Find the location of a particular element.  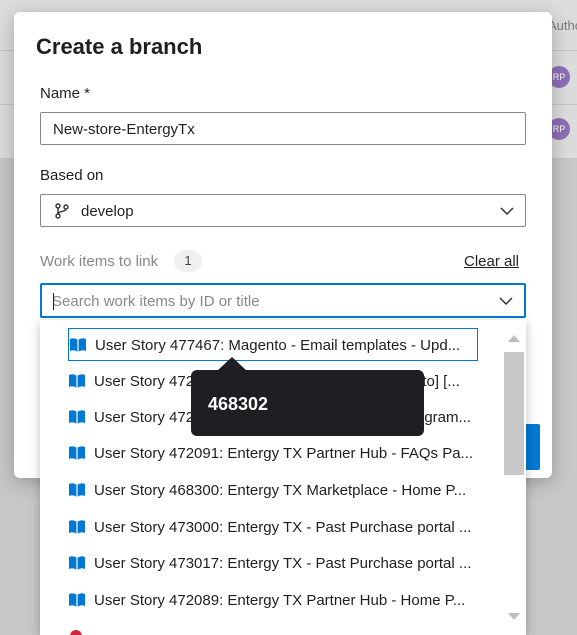

work-item-tooltip: 468302 is located at coordinates (307, 403).